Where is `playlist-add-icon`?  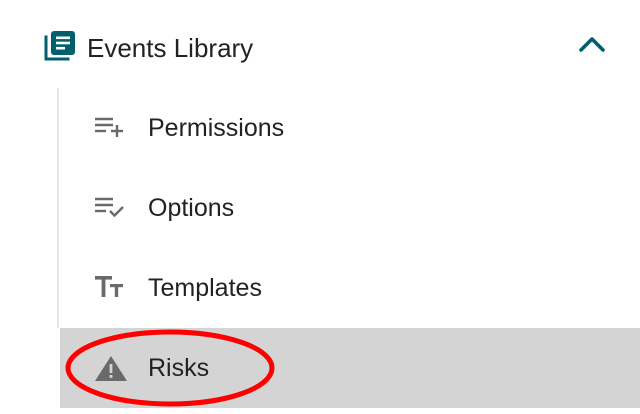 playlist-add-icon is located at coordinates (111, 128).